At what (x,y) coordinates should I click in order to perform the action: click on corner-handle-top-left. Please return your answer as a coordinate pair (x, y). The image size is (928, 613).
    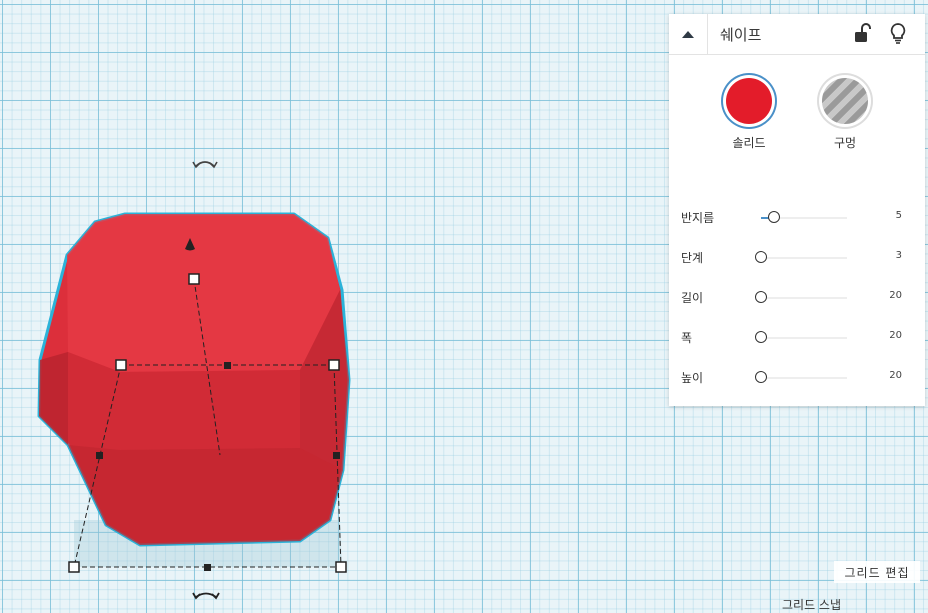
    Looking at the image, I should click on (121, 365).